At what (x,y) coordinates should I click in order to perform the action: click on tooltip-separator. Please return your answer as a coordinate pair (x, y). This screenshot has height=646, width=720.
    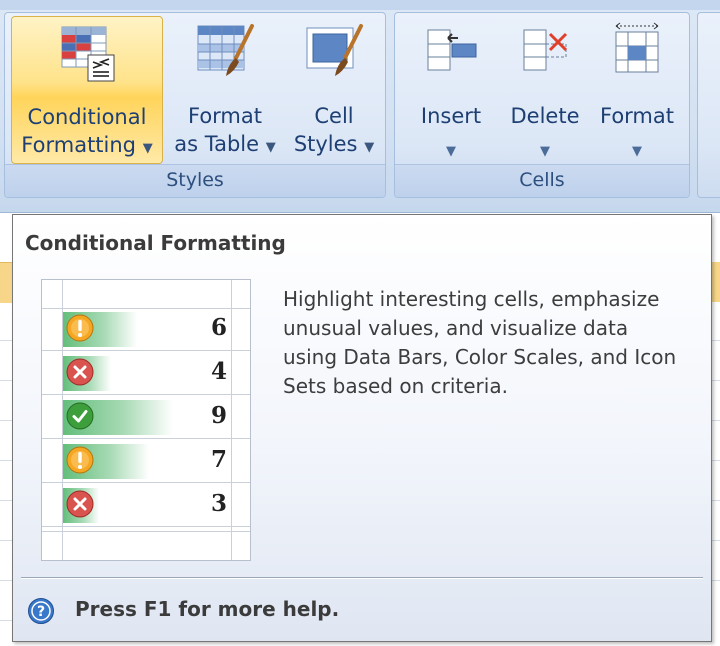
    Looking at the image, I should click on (362, 578).